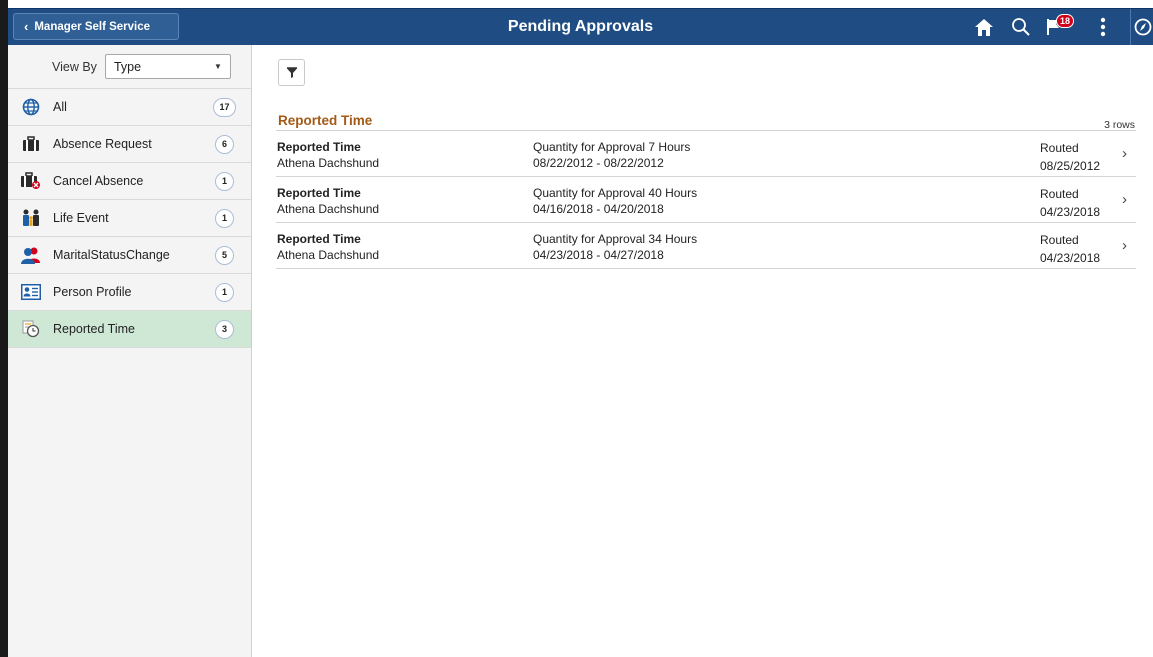 The height and width of the screenshot is (657, 1153). I want to click on item-quantity: Quantity for Approval 34 Hours, so click(615, 239).